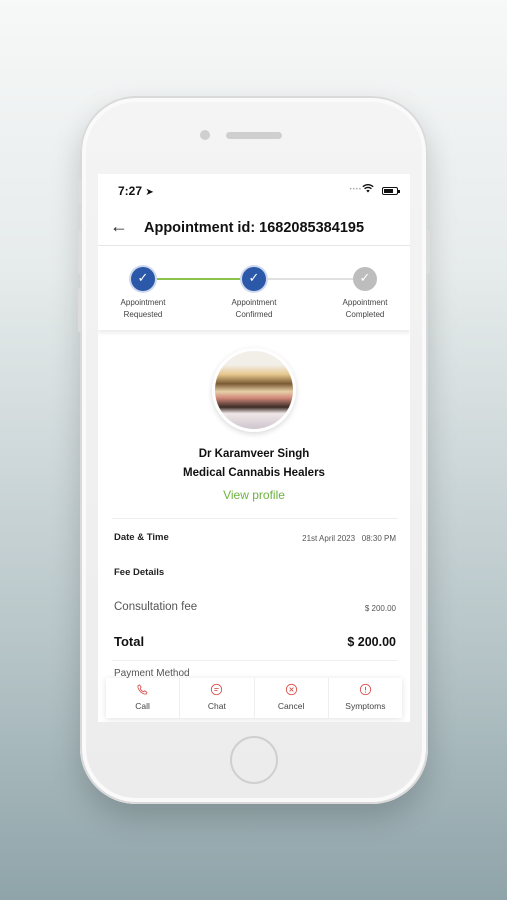 This screenshot has height=900, width=507. I want to click on chat-button: Chat, so click(217, 698).